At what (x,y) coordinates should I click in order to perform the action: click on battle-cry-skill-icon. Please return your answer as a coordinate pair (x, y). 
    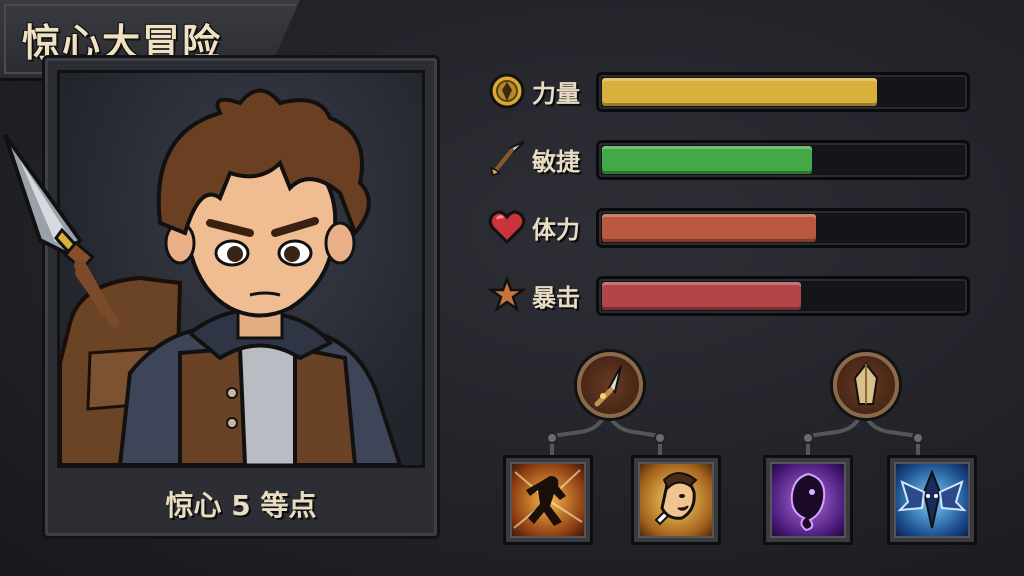
    Looking at the image, I should click on (676, 499).